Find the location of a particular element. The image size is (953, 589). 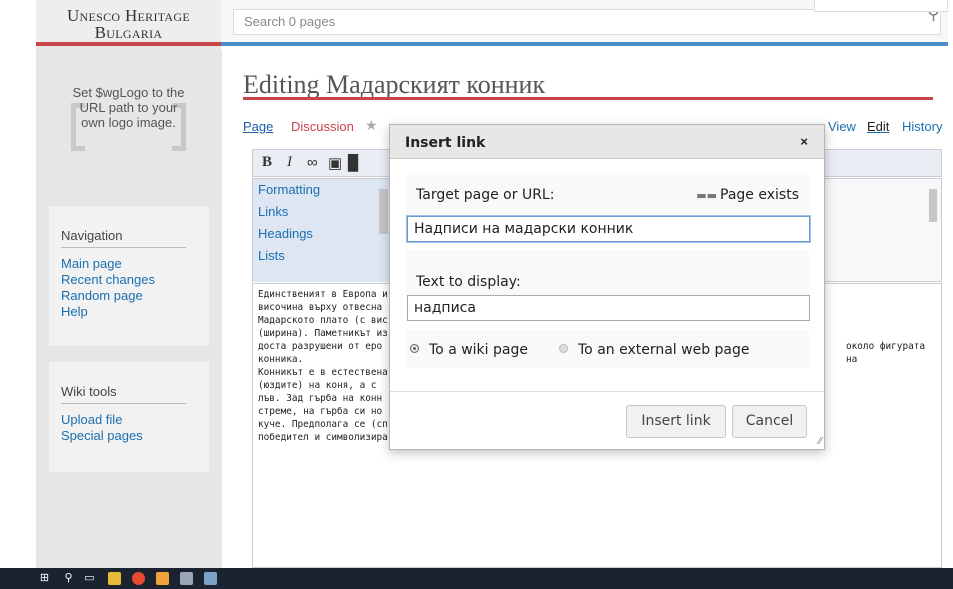

radio-selected-icon is located at coordinates (414, 348).